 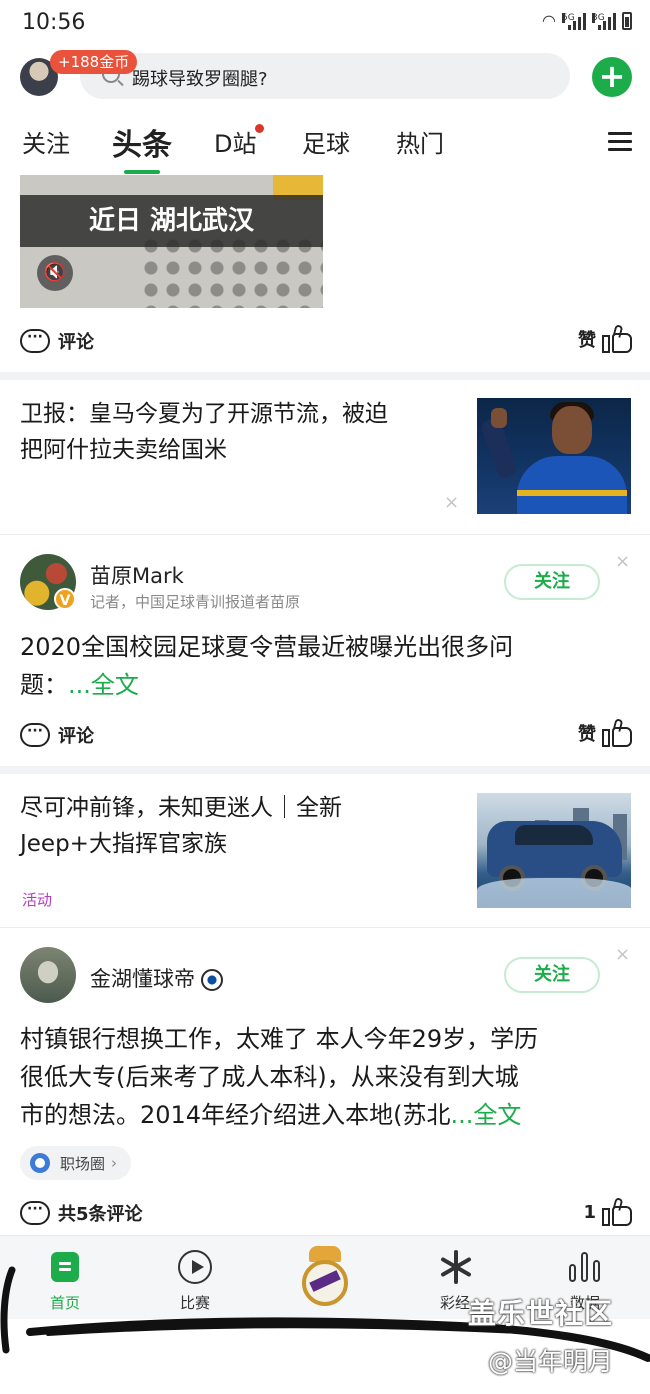 What do you see at coordinates (420, 141) in the screenshot?
I see `tab-hot: 热门` at bounding box center [420, 141].